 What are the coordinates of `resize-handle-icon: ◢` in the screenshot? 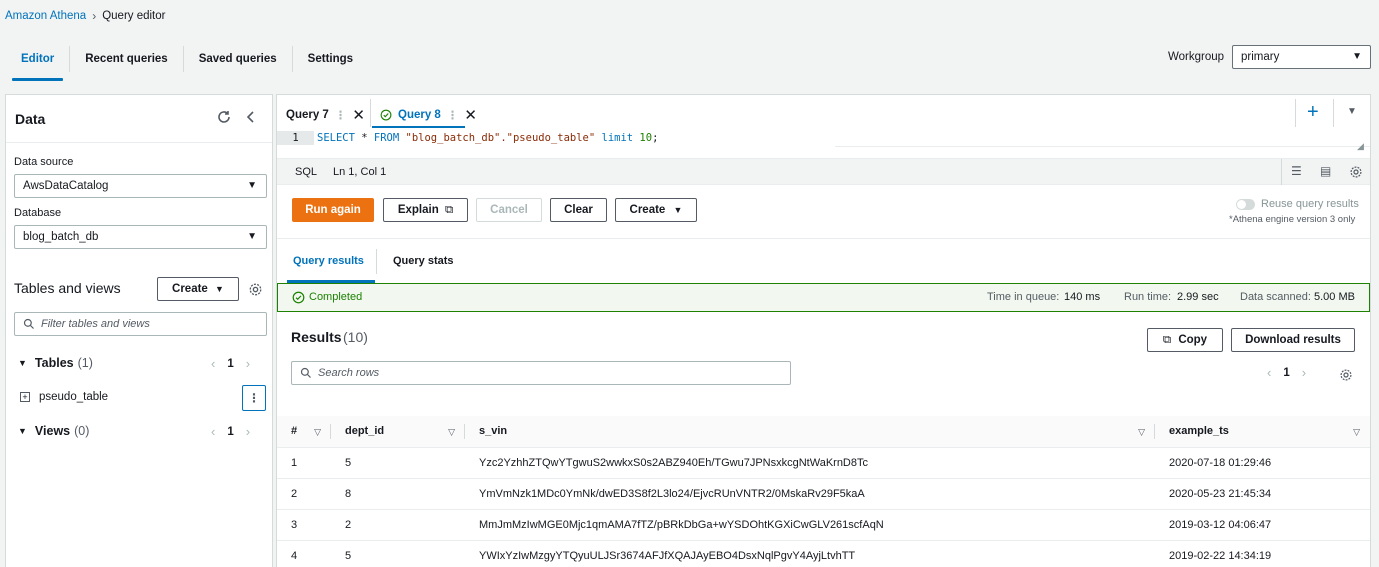 It's located at (1360, 146).